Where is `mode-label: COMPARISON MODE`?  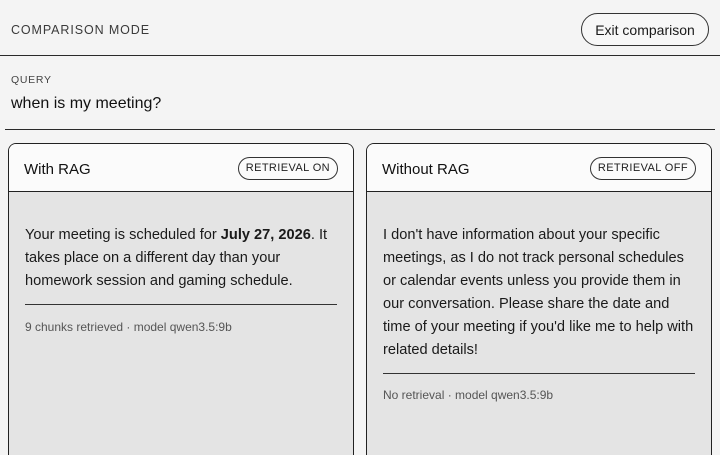 mode-label: COMPARISON MODE is located at coordinates (80, 30).